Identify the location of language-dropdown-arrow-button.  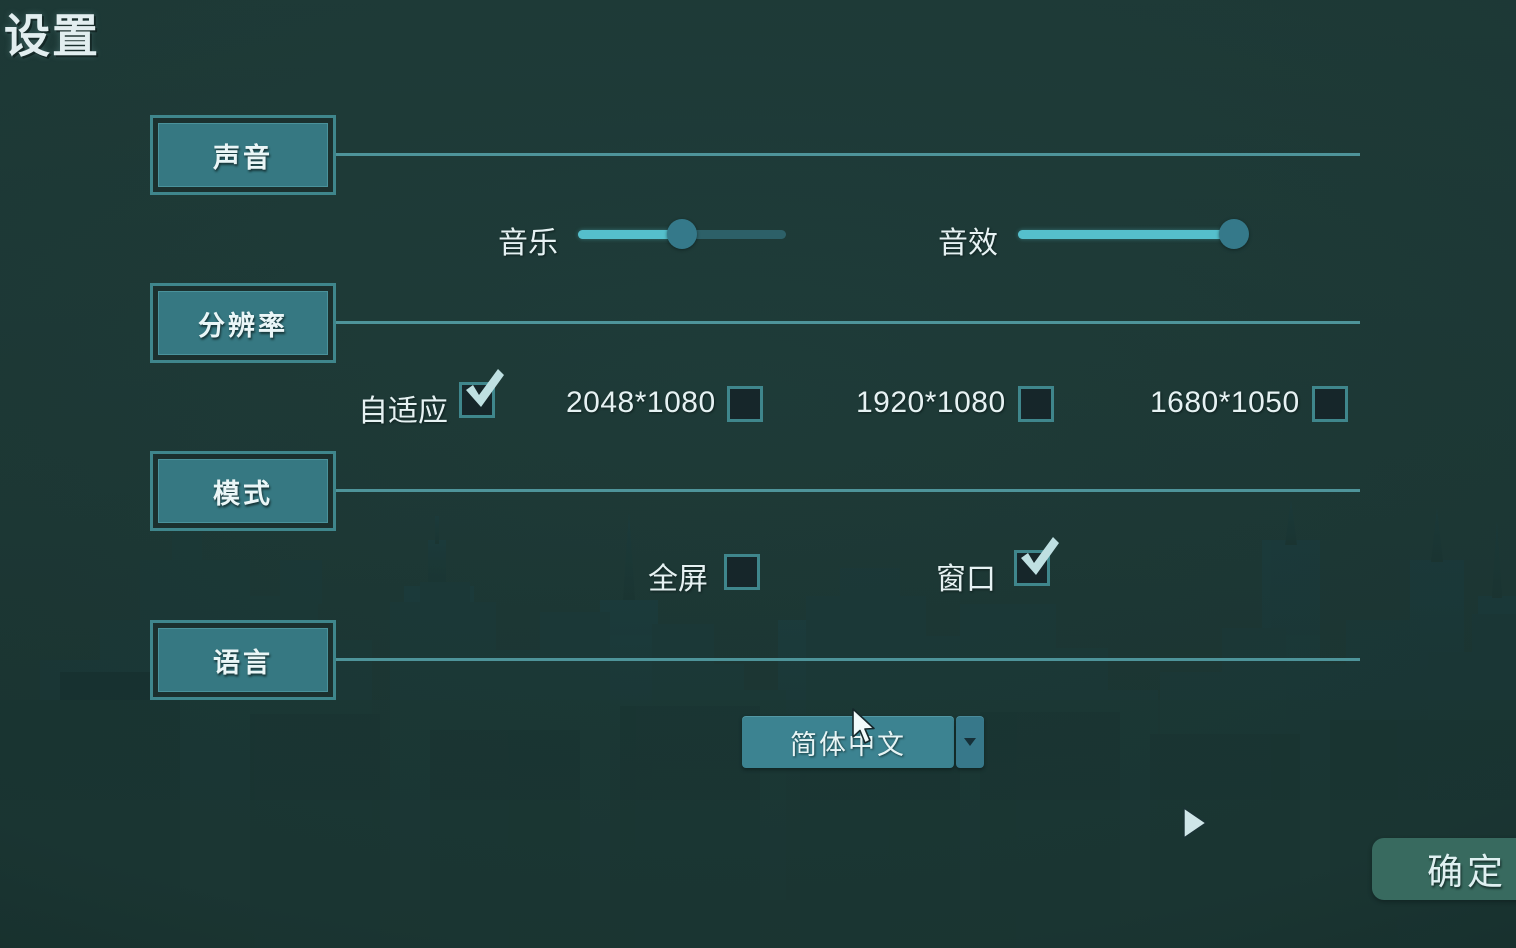
(970, 742).